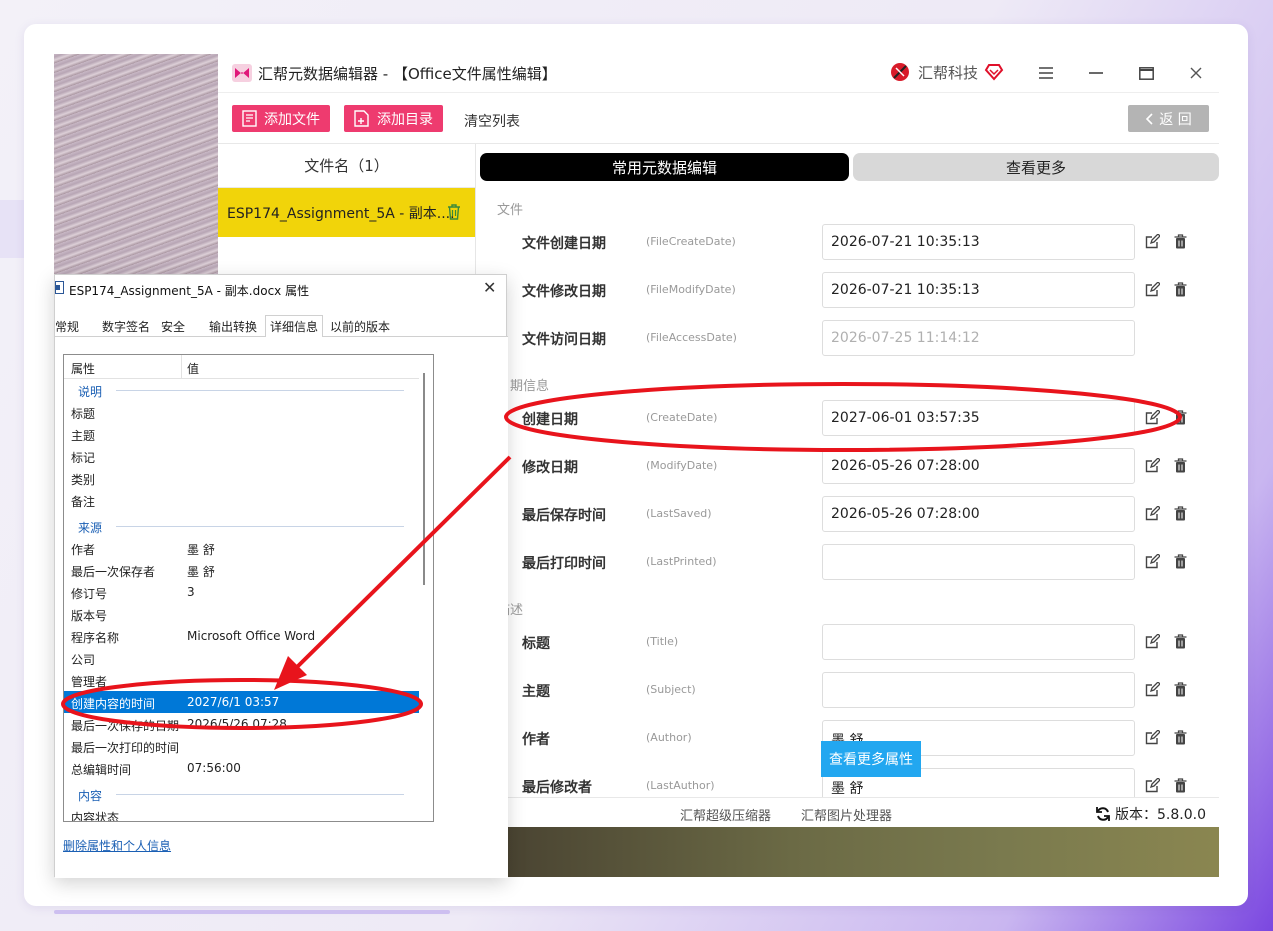 The image size is (1273, 931). I want to click on property-row: 程序名称 Microsoft Office Word, so click(241, 636).